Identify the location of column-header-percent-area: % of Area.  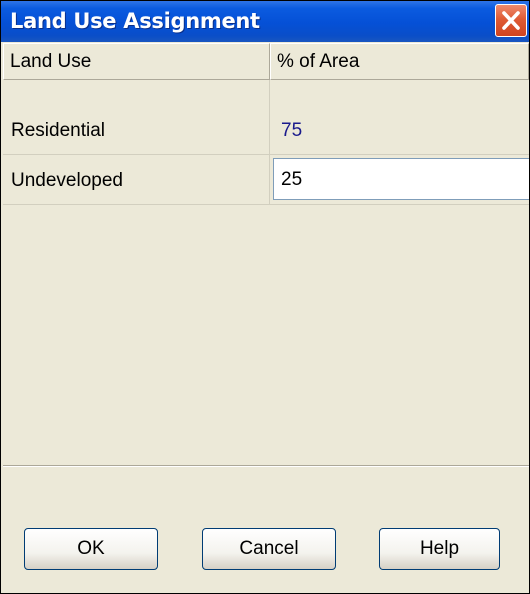
(399, 61).